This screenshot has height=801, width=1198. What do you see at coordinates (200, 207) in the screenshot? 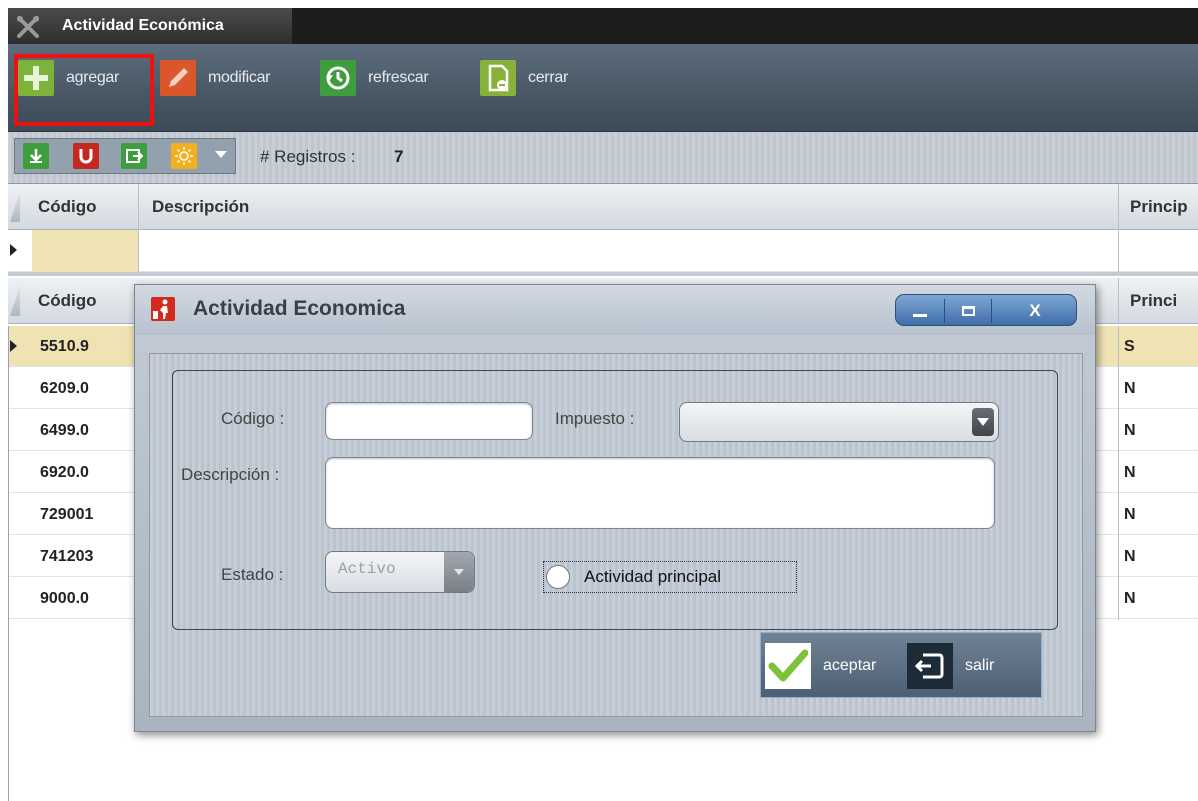
I see `column-descripcion: Descripción` at bounding box center [200, 207].